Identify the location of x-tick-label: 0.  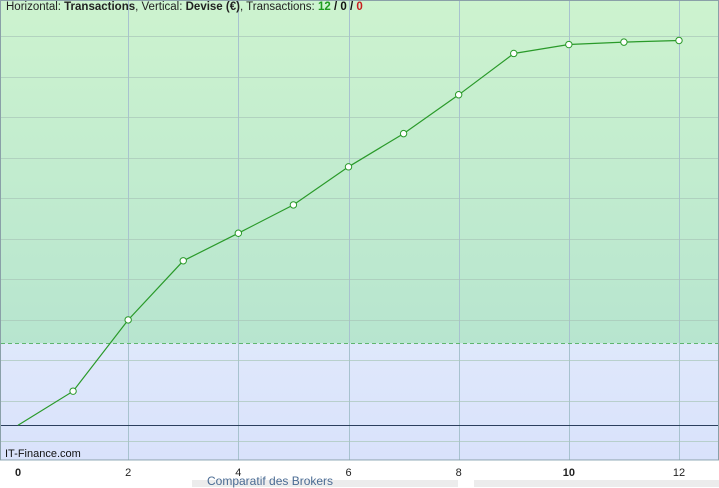
(18, 473).